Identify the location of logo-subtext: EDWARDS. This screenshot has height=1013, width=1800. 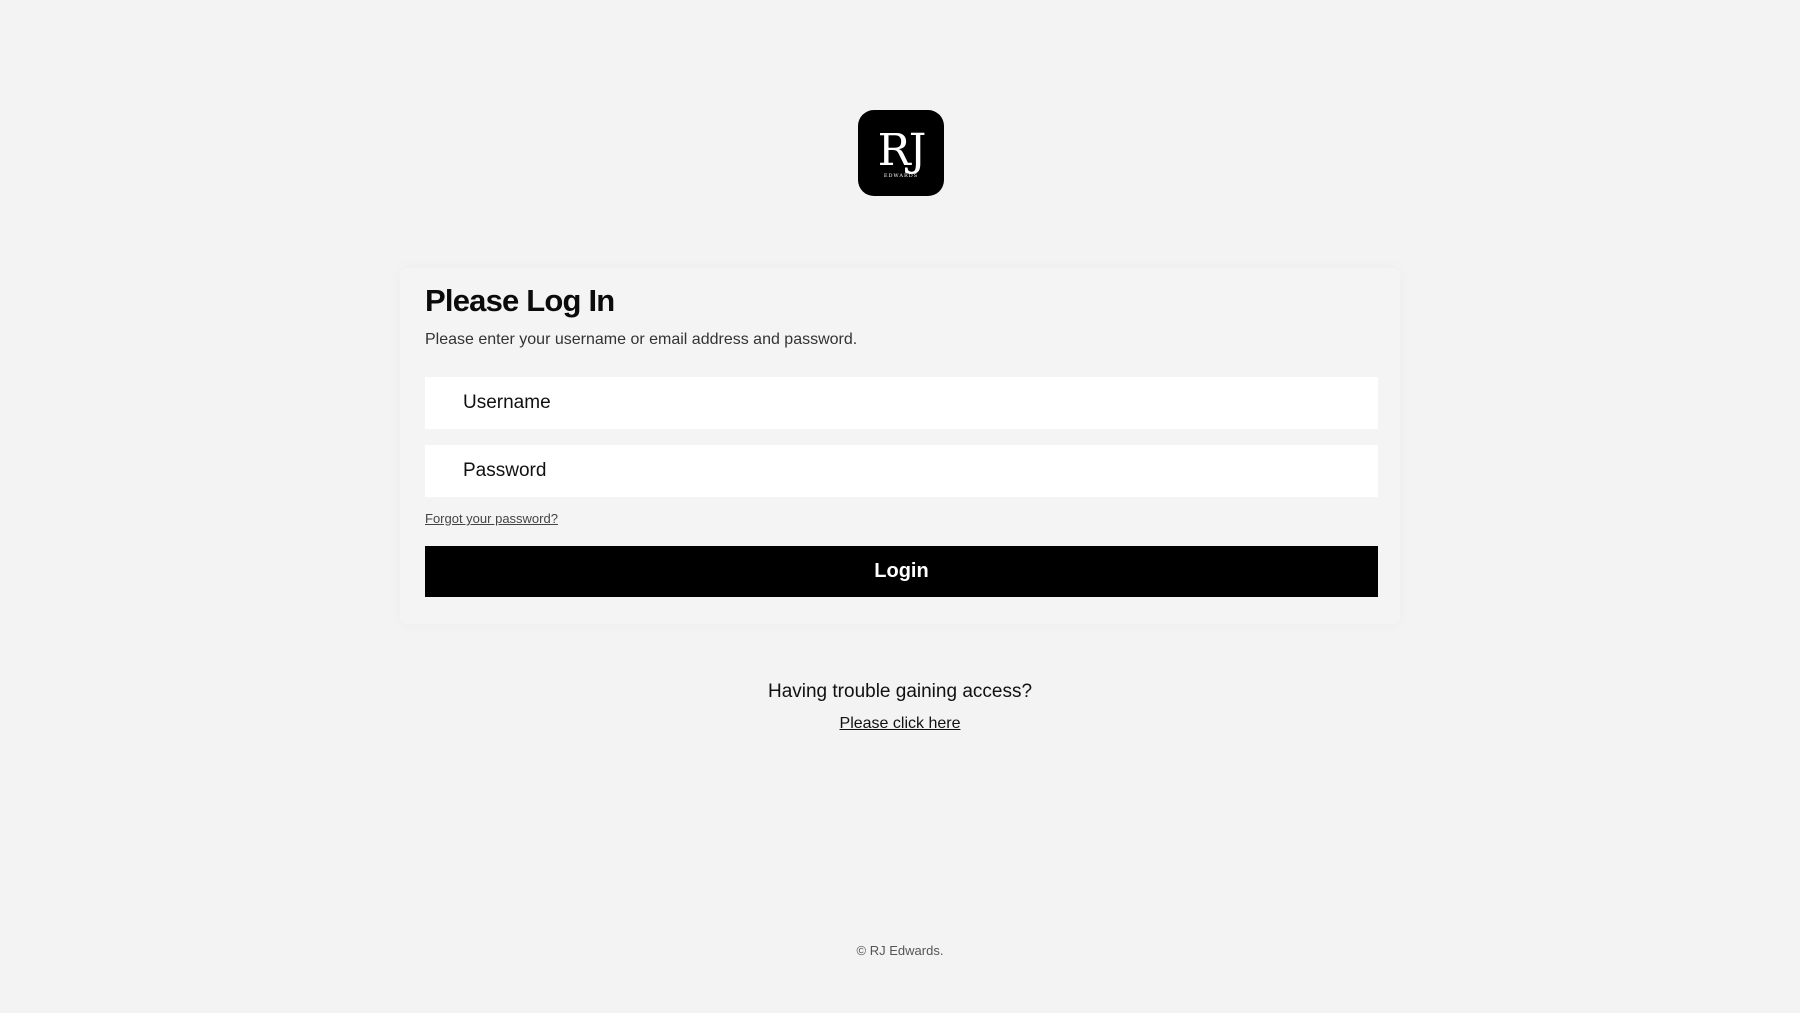
(901, 176).